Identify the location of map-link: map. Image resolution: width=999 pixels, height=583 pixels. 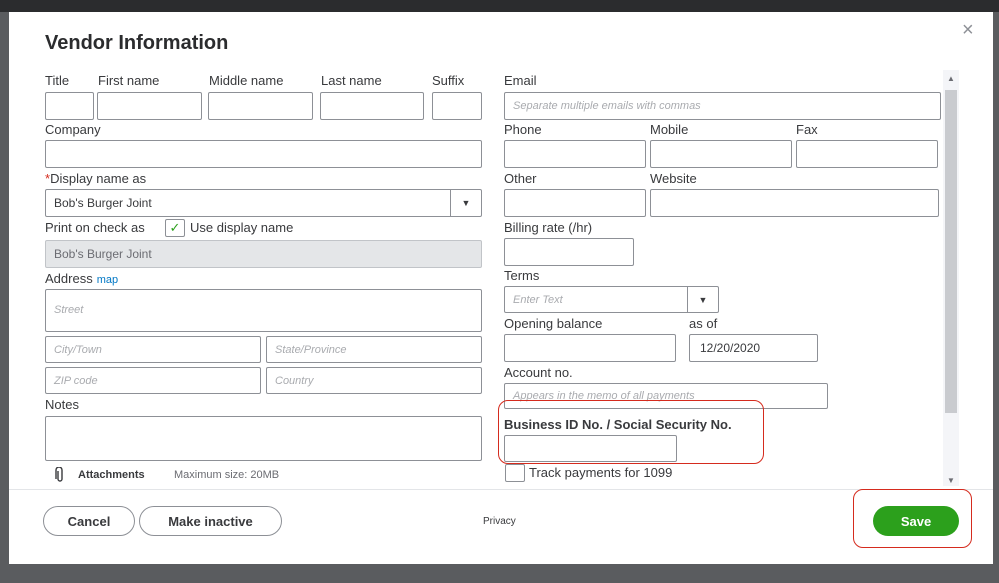
(107, 280).